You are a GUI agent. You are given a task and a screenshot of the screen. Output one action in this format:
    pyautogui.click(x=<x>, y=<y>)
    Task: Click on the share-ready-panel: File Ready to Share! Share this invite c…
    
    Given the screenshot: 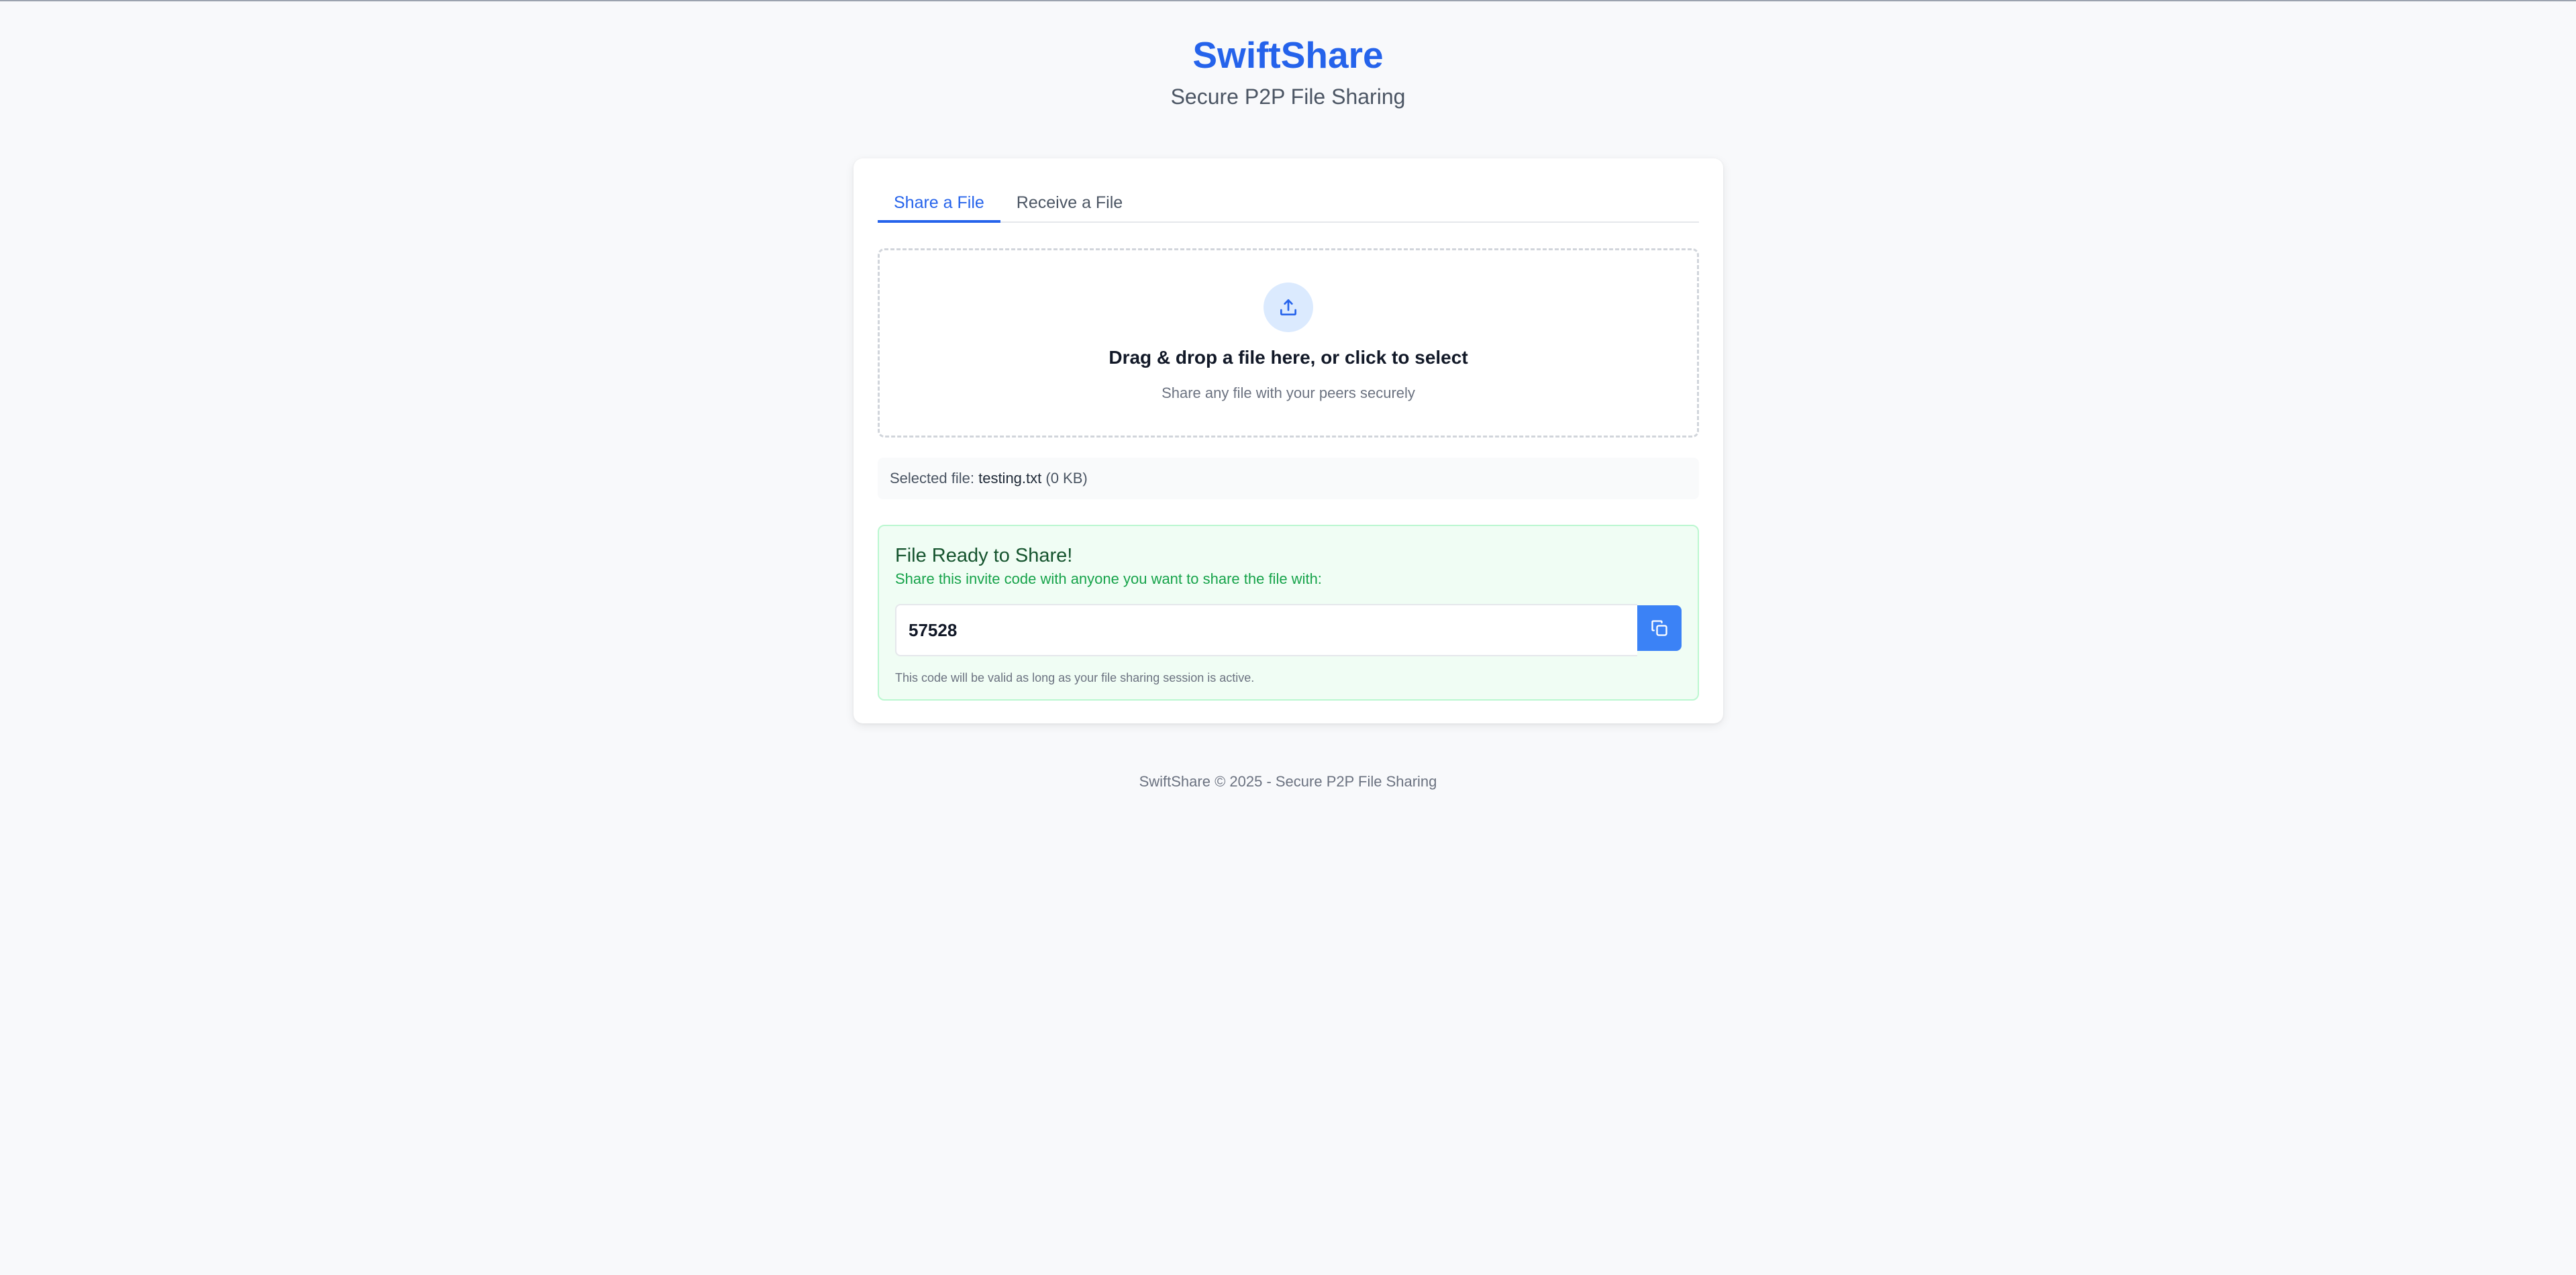 What is the action you would take?
    pyautogui.click(x=1288, y=613)
    